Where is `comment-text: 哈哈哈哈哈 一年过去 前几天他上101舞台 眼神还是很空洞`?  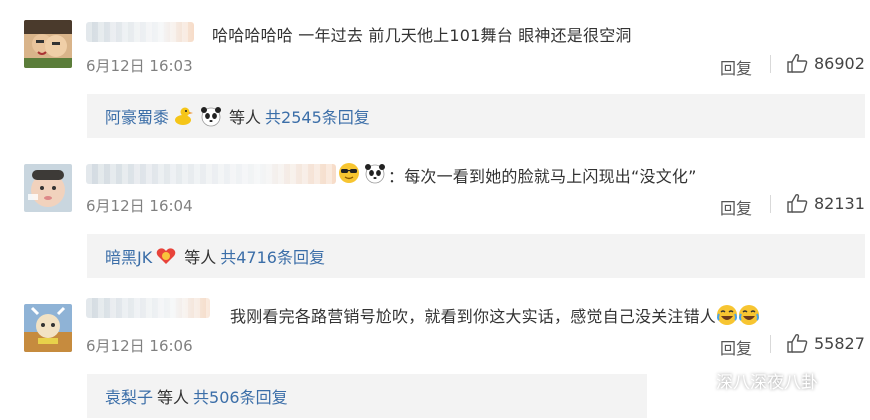 comment-text: 哈哈哈哈哈 一年过去 前几天他上101舞台 眼神还是很空洞 is located at coordinates (422, 35).